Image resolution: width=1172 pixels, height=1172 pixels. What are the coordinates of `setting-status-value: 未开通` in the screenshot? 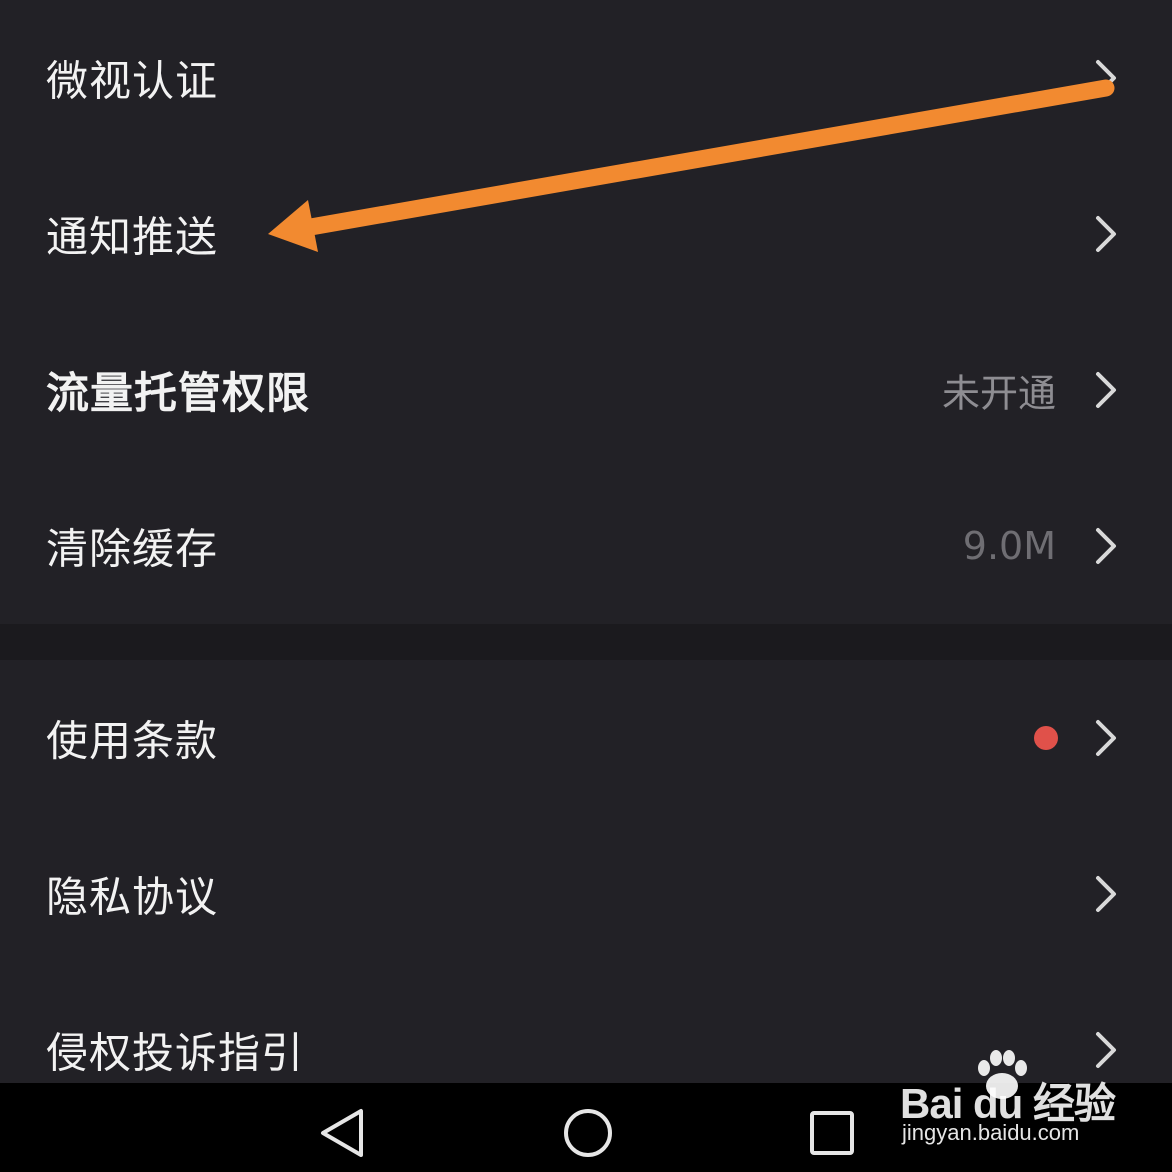 It's located at (998, 393).